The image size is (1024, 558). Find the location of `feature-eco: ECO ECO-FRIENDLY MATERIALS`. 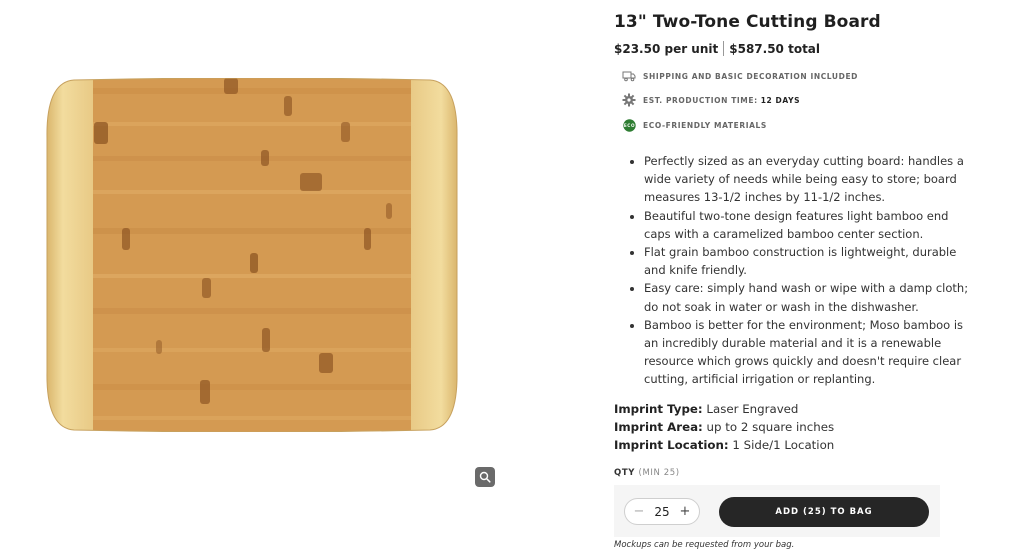

feature-eco: ECO ECO-FRIENDLY MATERIALS is located at coordinates (694, 125).